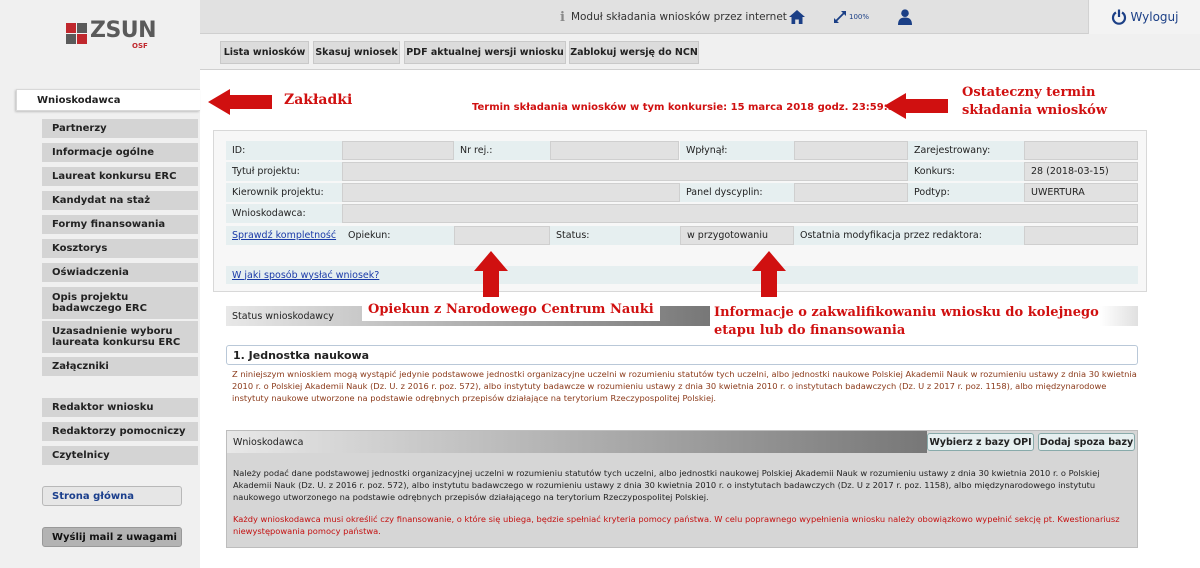  What do you see at coordinates (79, 128) in the screenshot?
I see `sidebar-item-label: Partnerzy` at bounding box center [79, 128].